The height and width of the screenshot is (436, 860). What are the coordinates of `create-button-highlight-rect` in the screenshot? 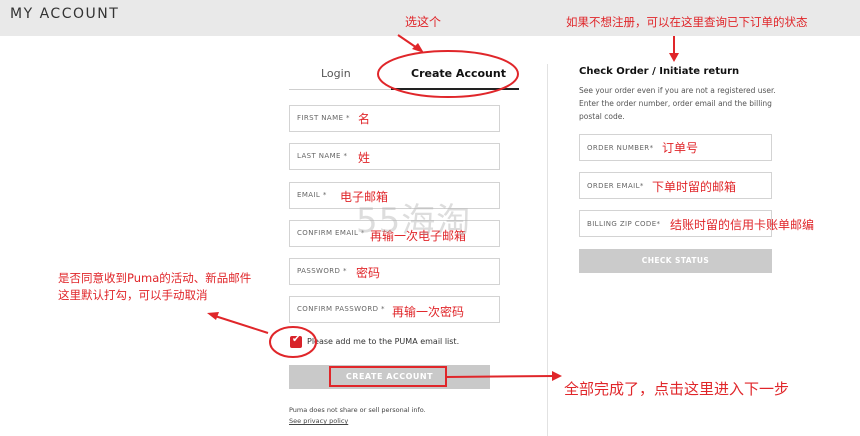 It's located at (388, 376).